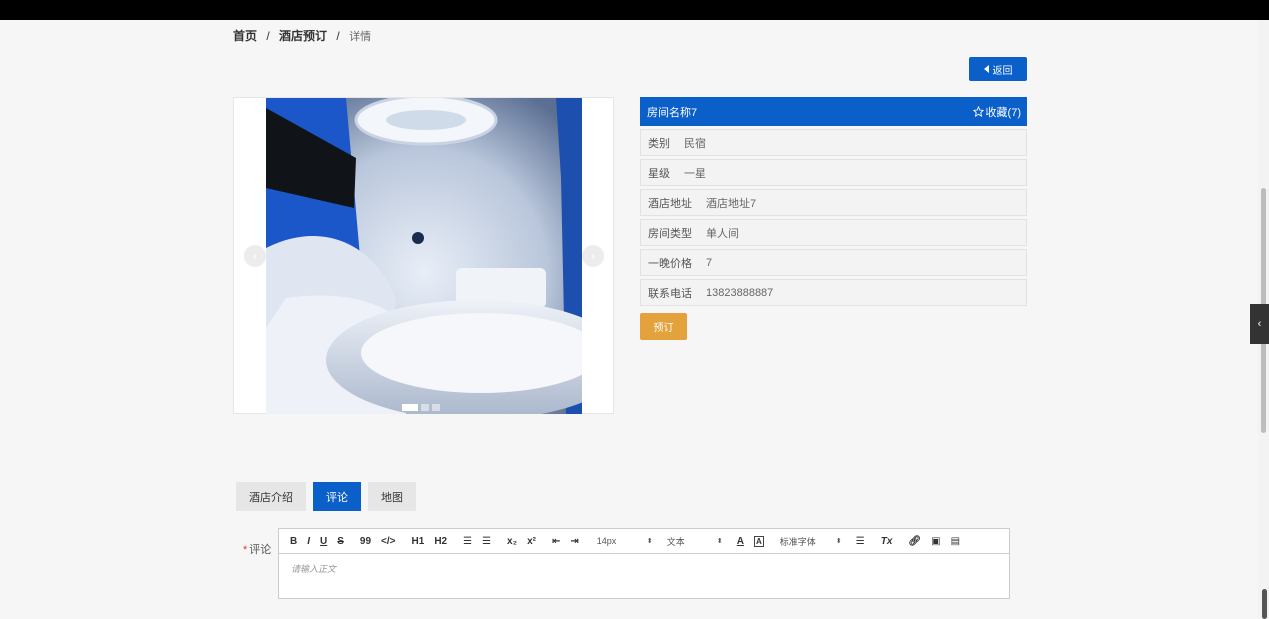  What do you see at coordinates (887, 541) in the screenshot?
I see `clear-format-button: Tx` at bounding box center [887, 541].